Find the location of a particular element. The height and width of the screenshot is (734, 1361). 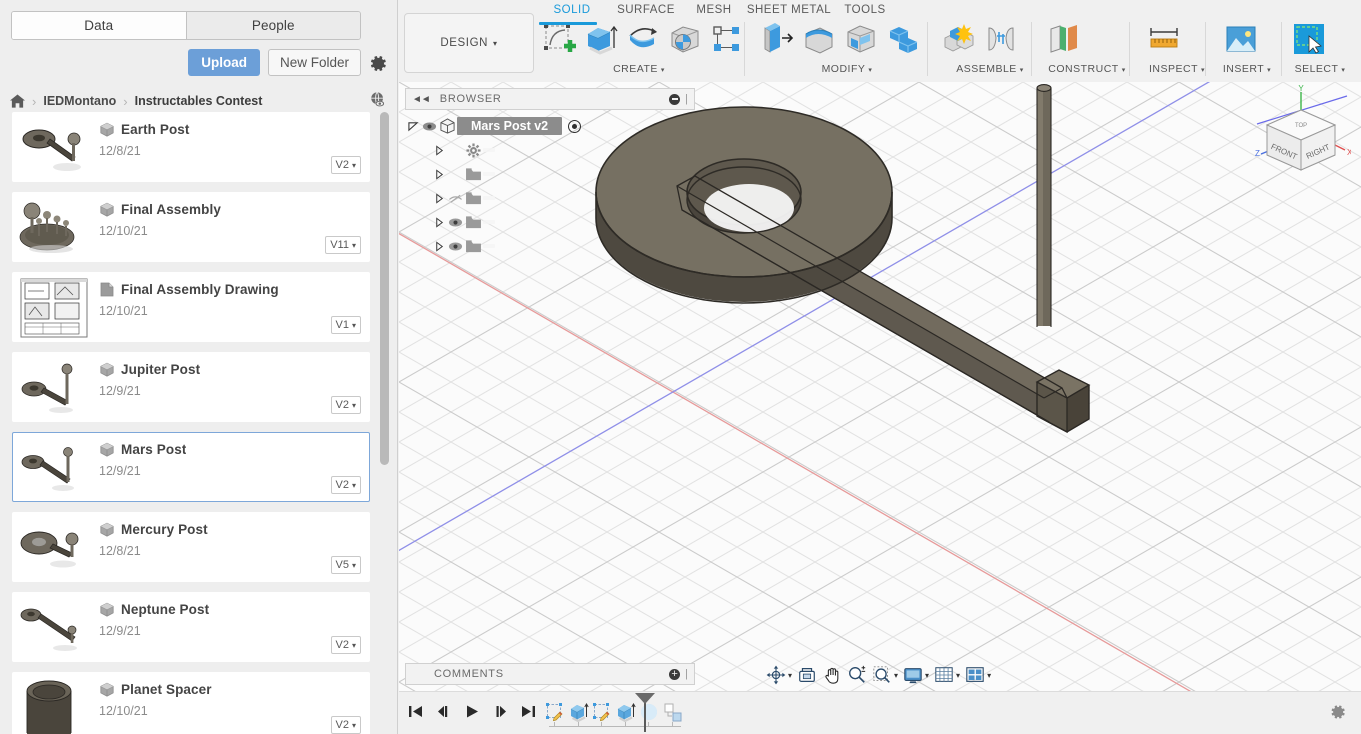

version-badge: V1 ▾ is located at coordinates (345, 325).